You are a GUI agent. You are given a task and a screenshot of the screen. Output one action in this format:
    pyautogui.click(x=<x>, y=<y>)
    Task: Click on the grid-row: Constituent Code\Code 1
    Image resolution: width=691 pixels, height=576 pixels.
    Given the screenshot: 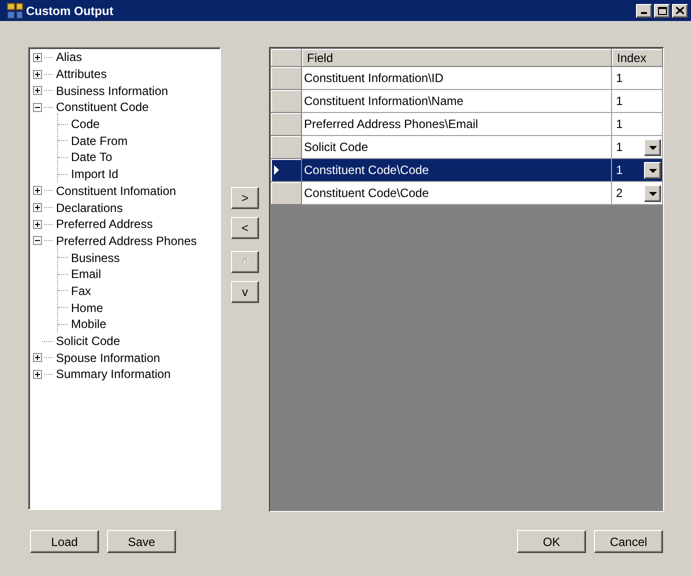 What is the action you would take?
    pyautogui.click(x=466, y=170)
    